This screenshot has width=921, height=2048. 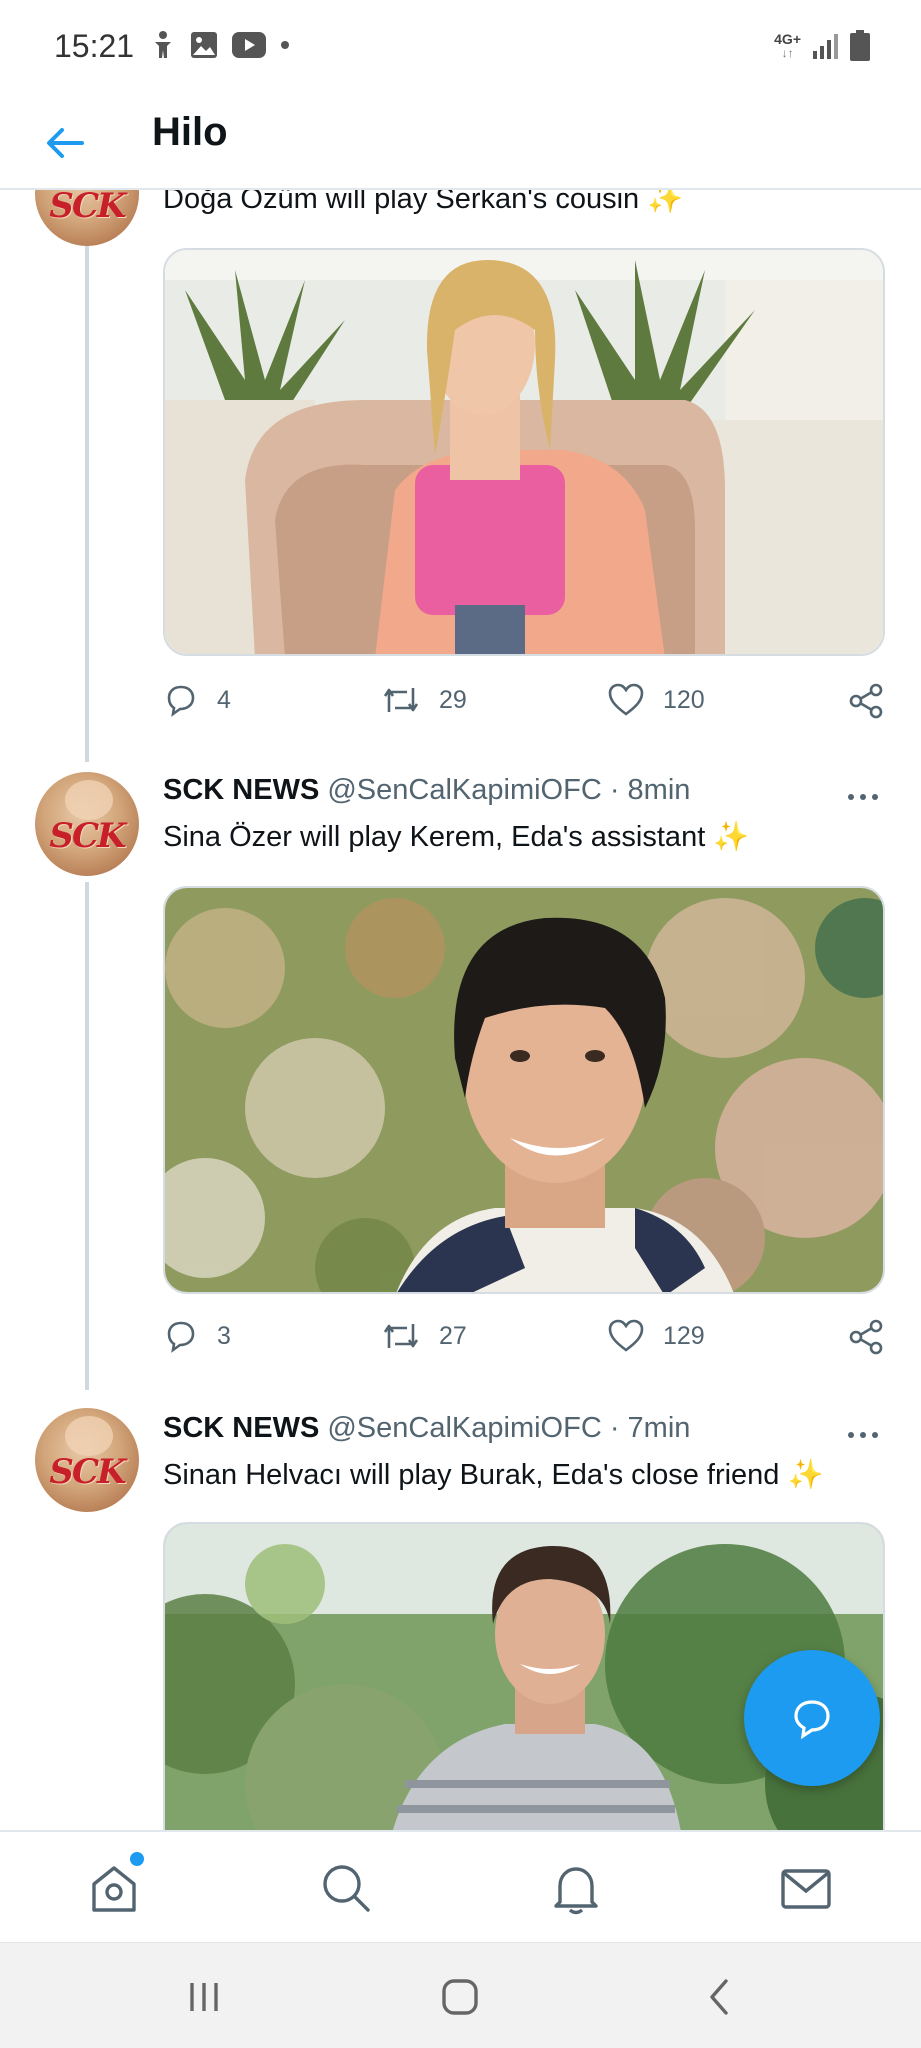 I want to click on battery-icon, so click(x=860, y=45).